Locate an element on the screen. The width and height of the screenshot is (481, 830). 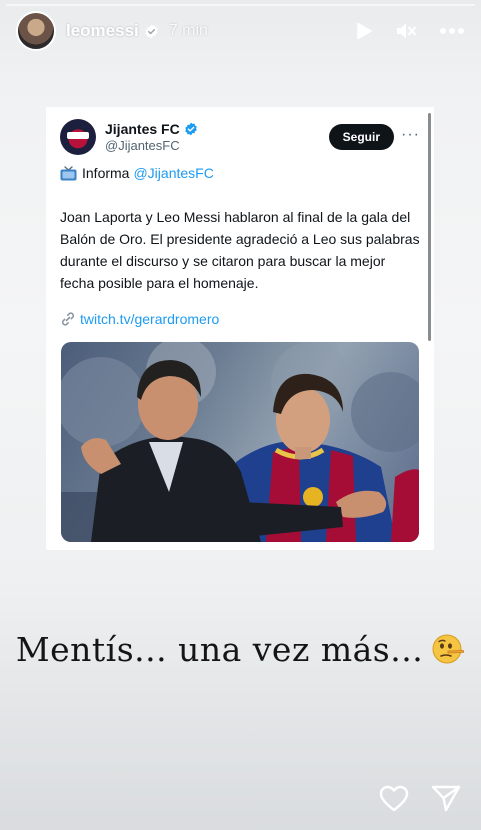
mute-icon is located at coordinates (406, 31).